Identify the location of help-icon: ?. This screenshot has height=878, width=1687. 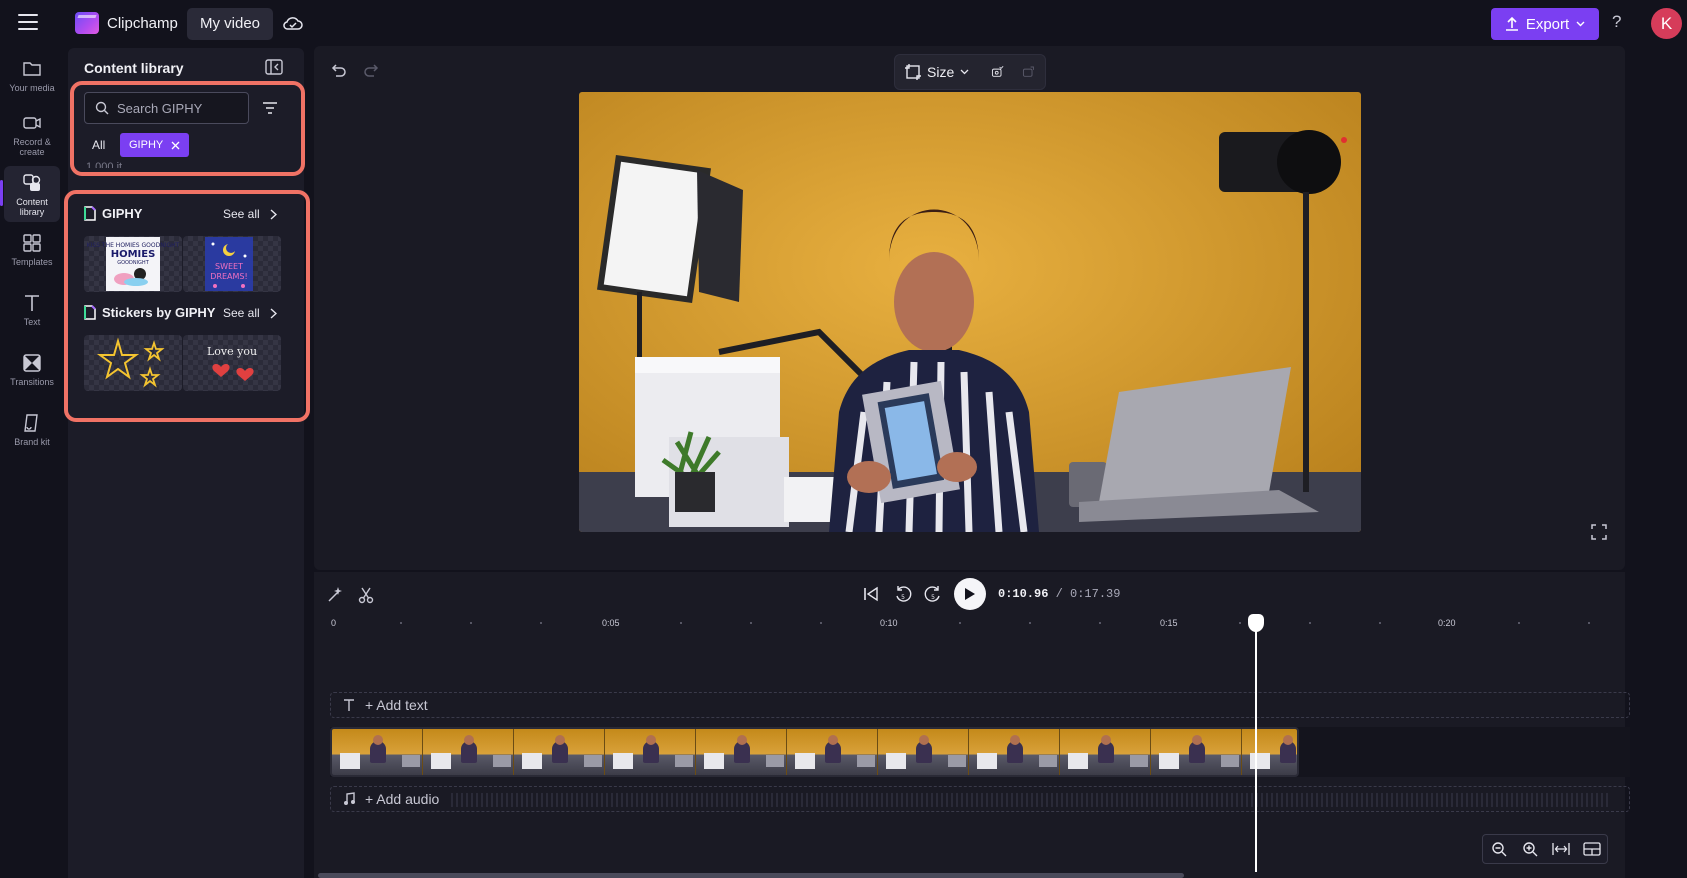
(1616, 22).